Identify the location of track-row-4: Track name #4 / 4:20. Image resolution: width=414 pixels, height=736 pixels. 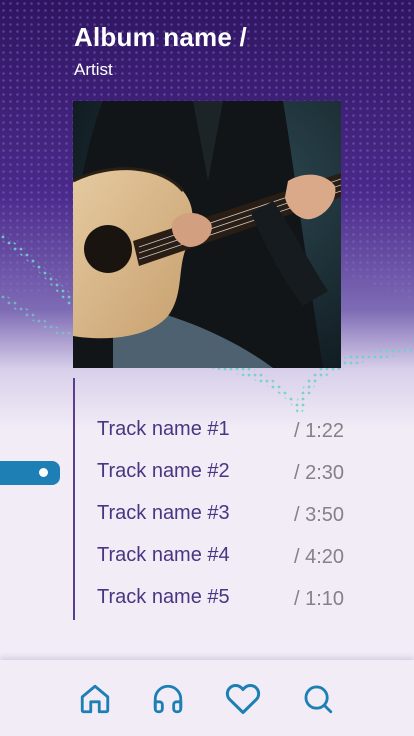
(232, 559).